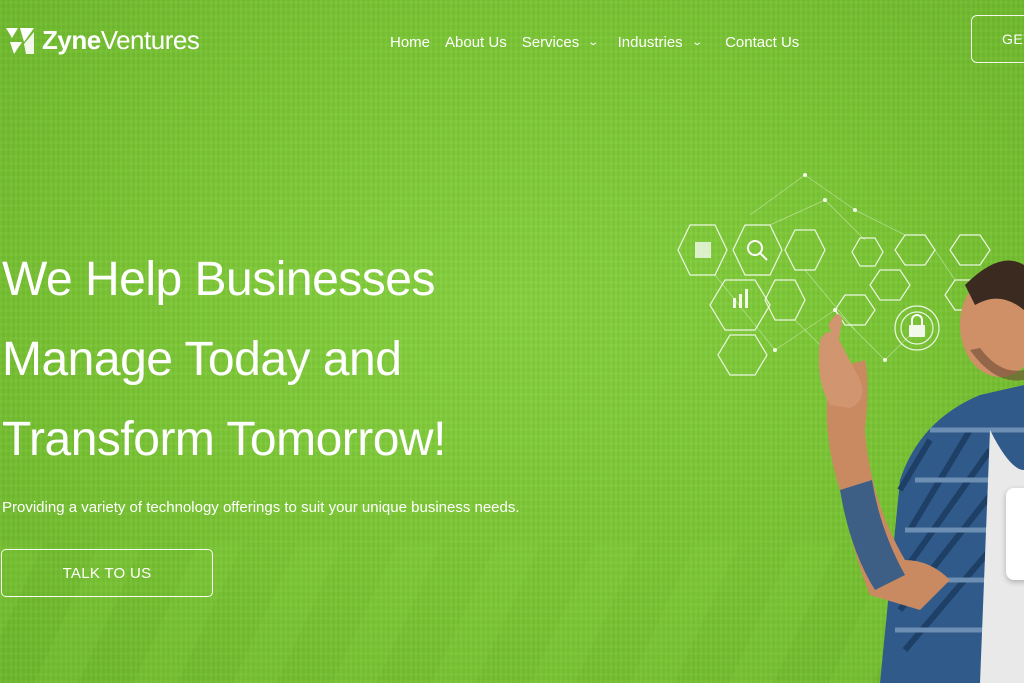  I want to click on nav-item-contact-us: Contact Us, so click(762, 42).